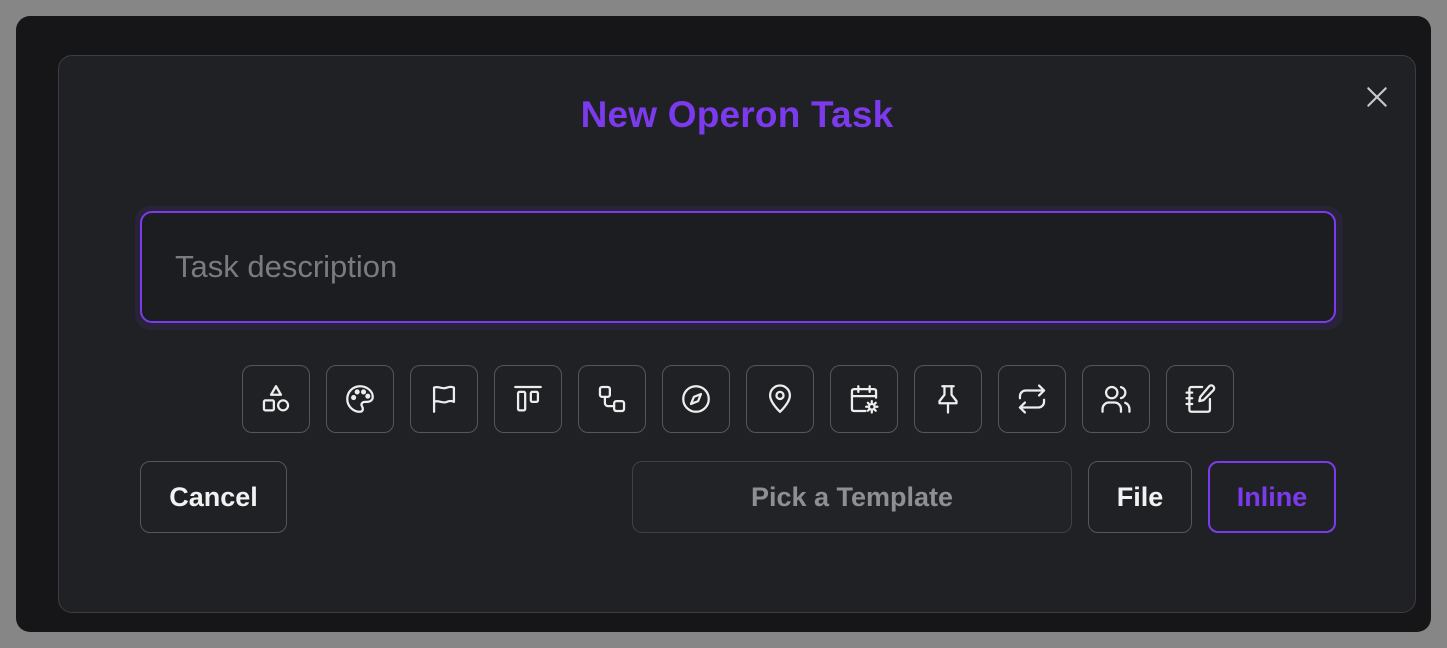 The height and width of the screenshot is (648, 1447). What do you see at coordinates (737, 114) in the screenshot?
I see `dialog-title: New Operon Task` at bounding box center [737, 114].